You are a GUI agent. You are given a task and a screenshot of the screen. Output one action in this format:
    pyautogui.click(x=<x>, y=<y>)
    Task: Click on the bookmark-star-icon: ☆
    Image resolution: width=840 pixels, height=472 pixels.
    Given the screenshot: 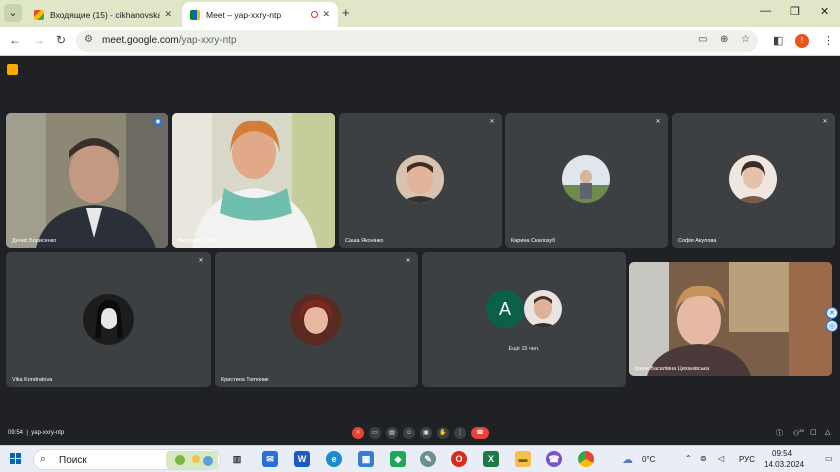 What is the action you would take?
    pyautogui.click(x=745, y=39)
    